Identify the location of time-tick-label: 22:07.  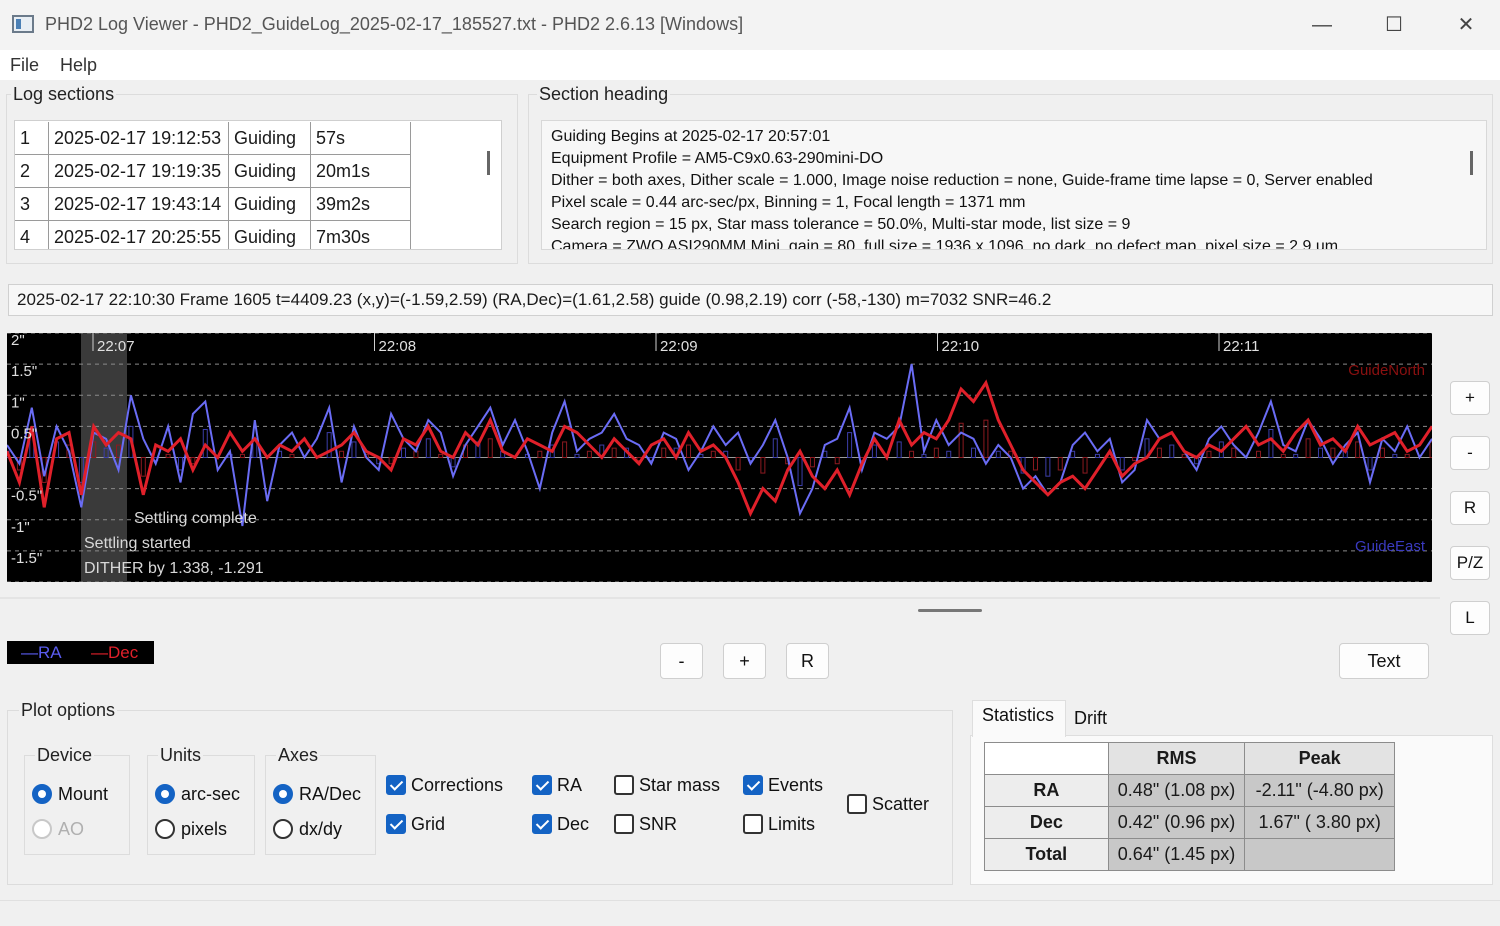
(116, 346).